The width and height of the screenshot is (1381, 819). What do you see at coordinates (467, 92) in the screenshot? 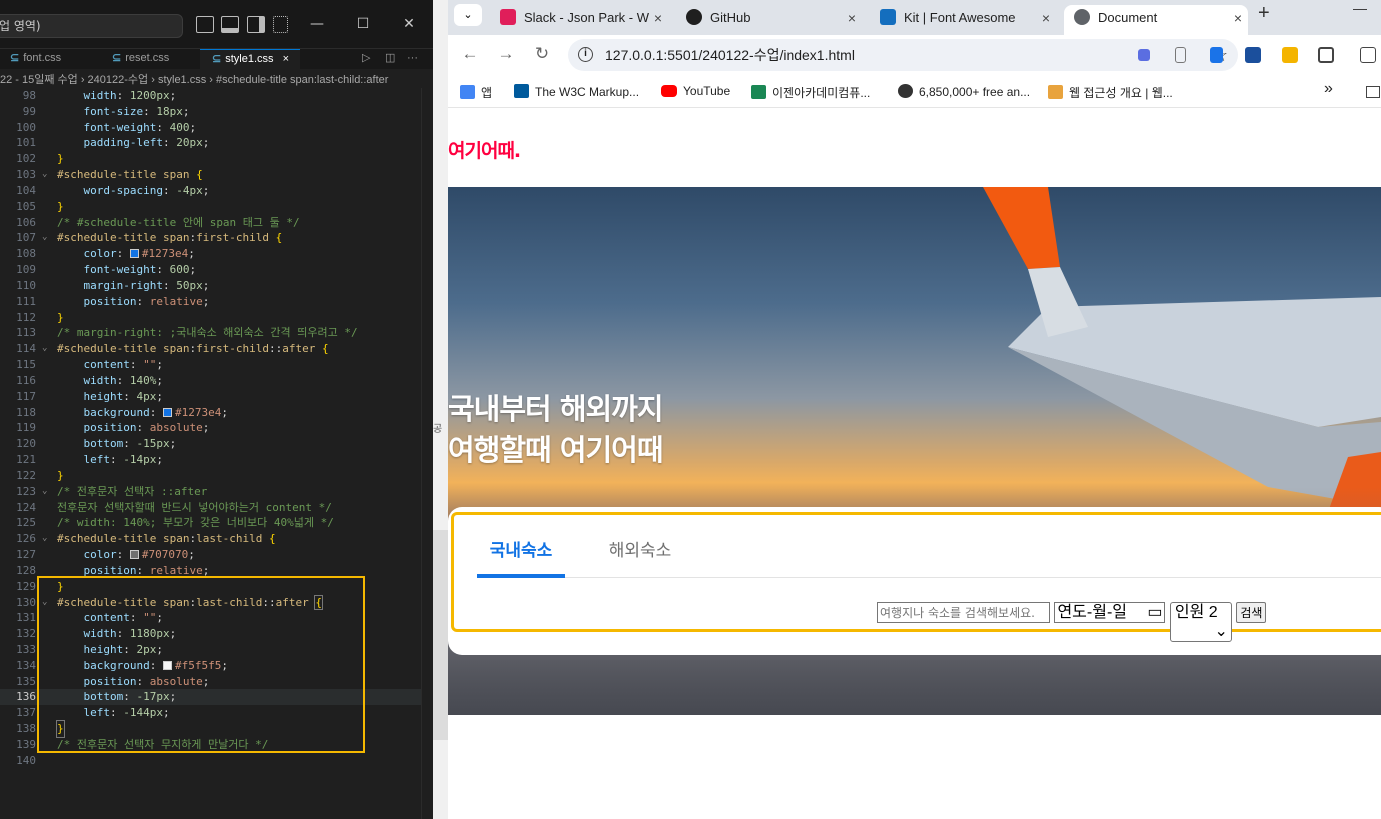
I see `apps-grid-icon` at bounding box center [467, 92].